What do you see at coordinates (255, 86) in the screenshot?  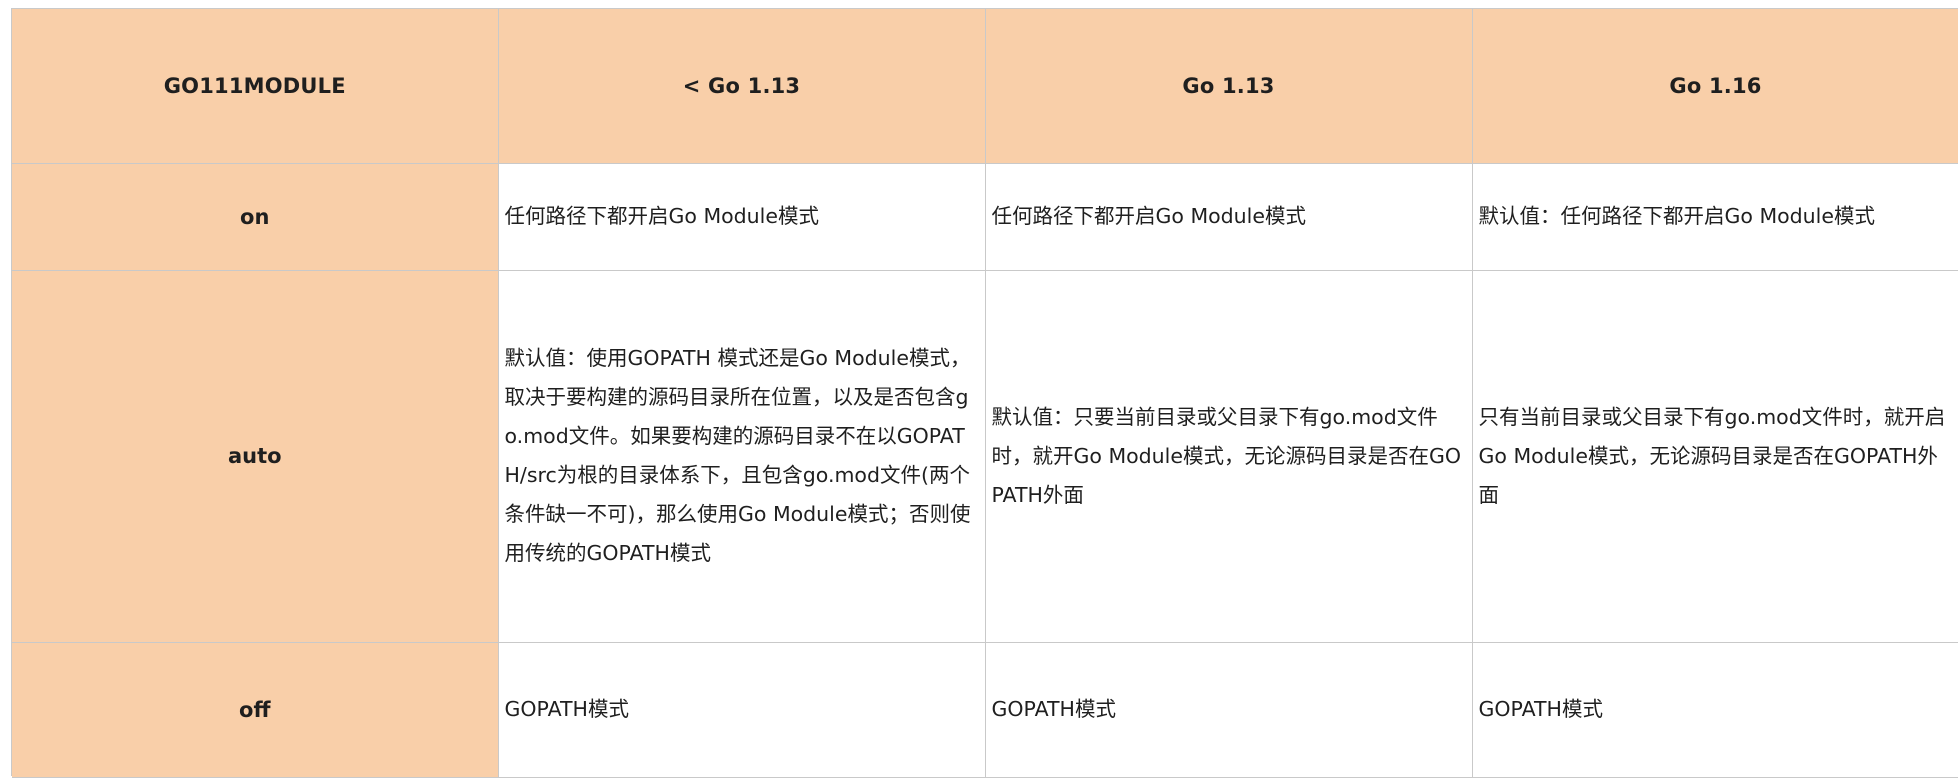 I see `header-go111module: GO111MODULE` at bounding box center [255, 86].